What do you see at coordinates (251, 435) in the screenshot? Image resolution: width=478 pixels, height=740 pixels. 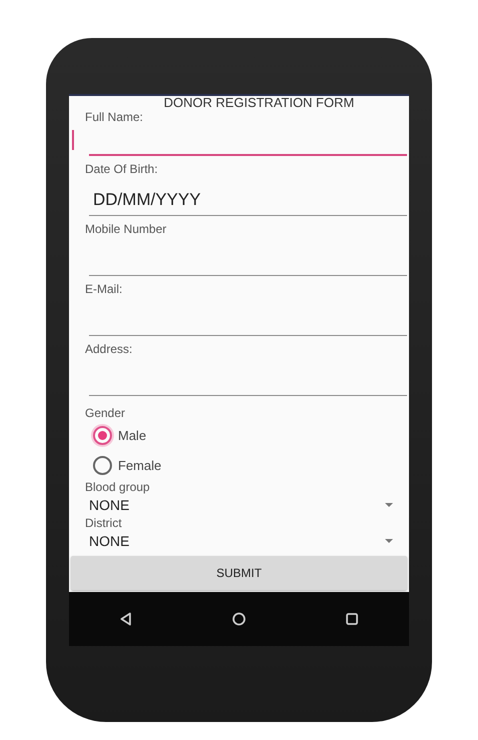 I see `radio-option: Male` at bounding box center [251, 435].